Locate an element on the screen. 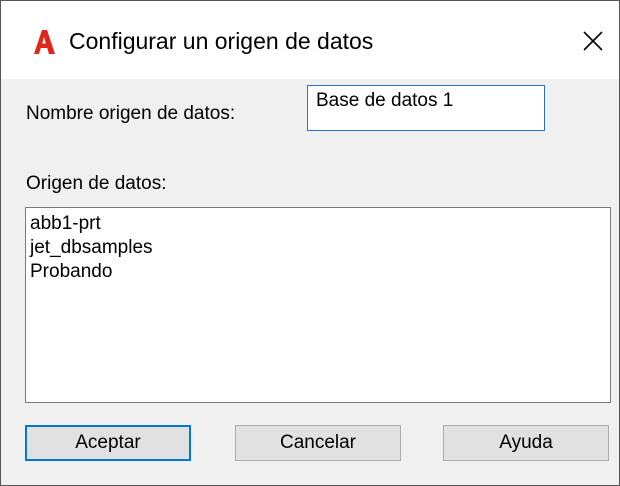 The width and height of the screenshot is (620, 486). window-title: Configurar un origen de datos is located at coordinates (221, 41).